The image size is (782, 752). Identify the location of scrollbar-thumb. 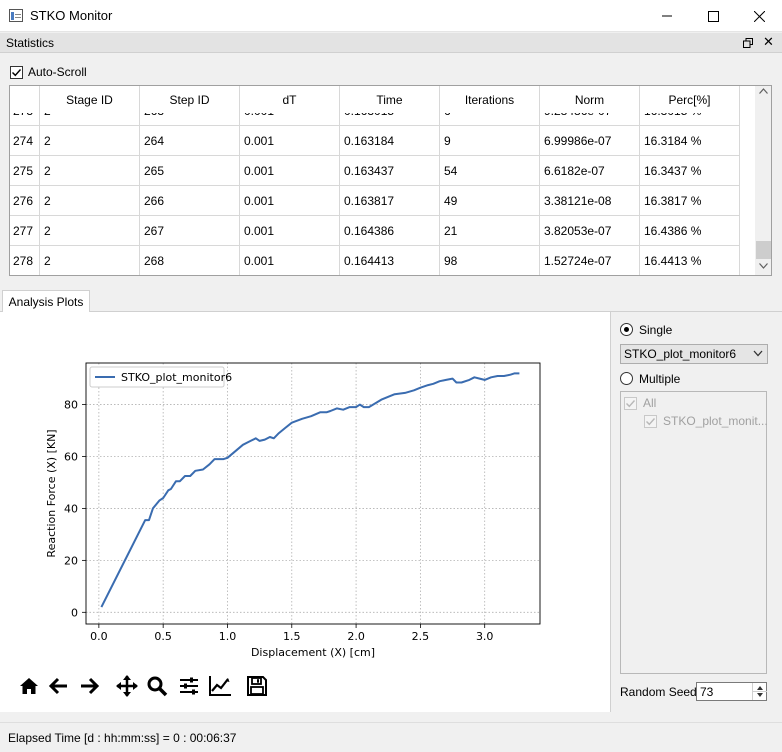
(763, 250).